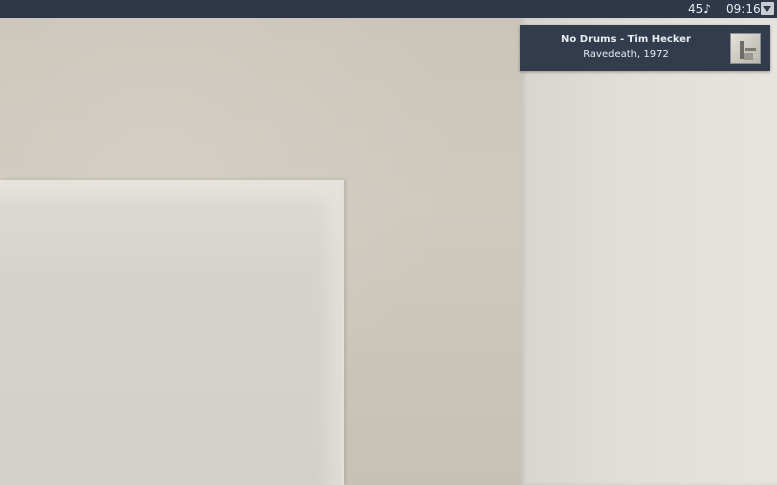 This screenshot has height=485, width=777. What do you see at coordinates (743, 9) in the screenshot?
I see `clock: 09:16` at bounding box center [743, 9].